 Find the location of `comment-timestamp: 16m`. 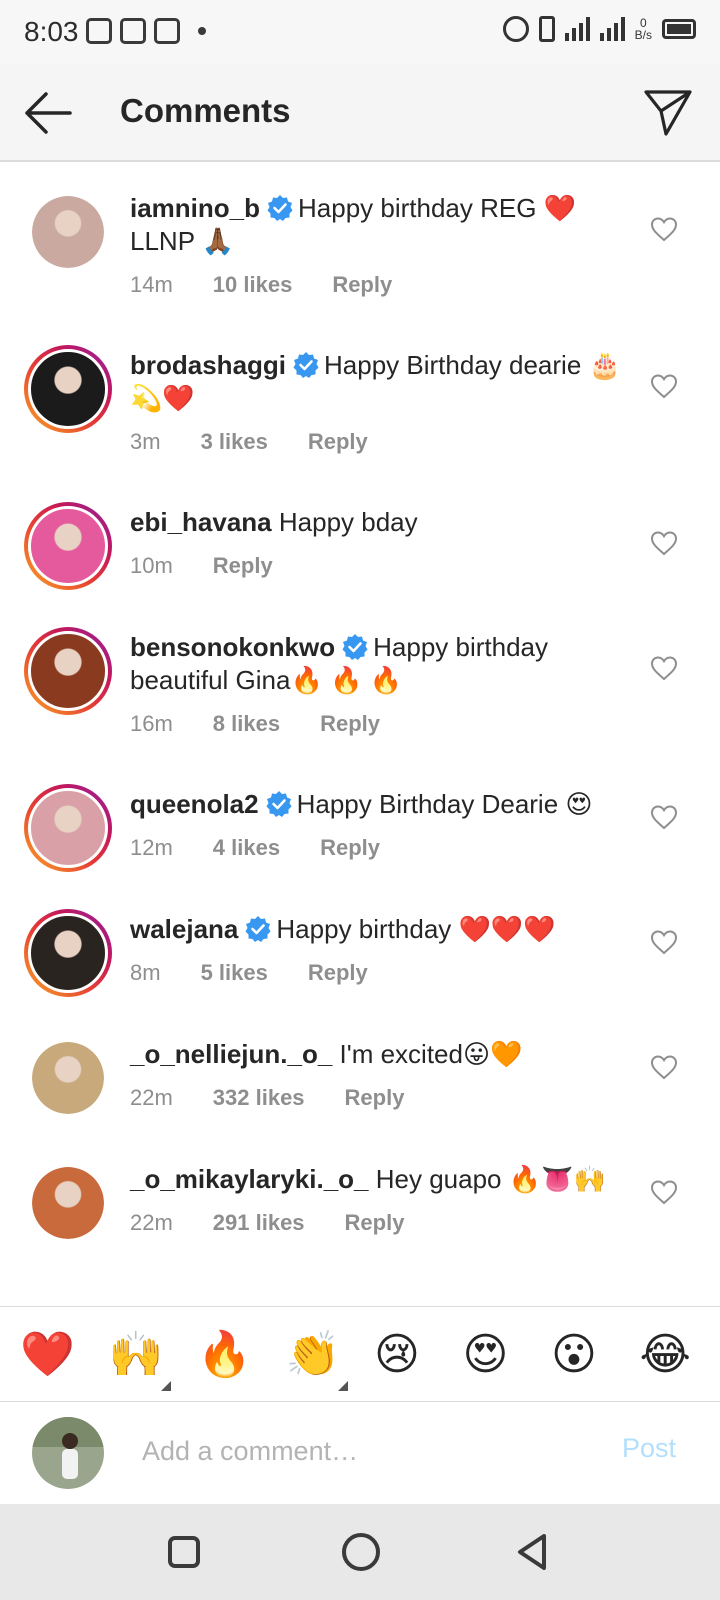

comment-timestamp: 16m is located at coordinates (151, 723).